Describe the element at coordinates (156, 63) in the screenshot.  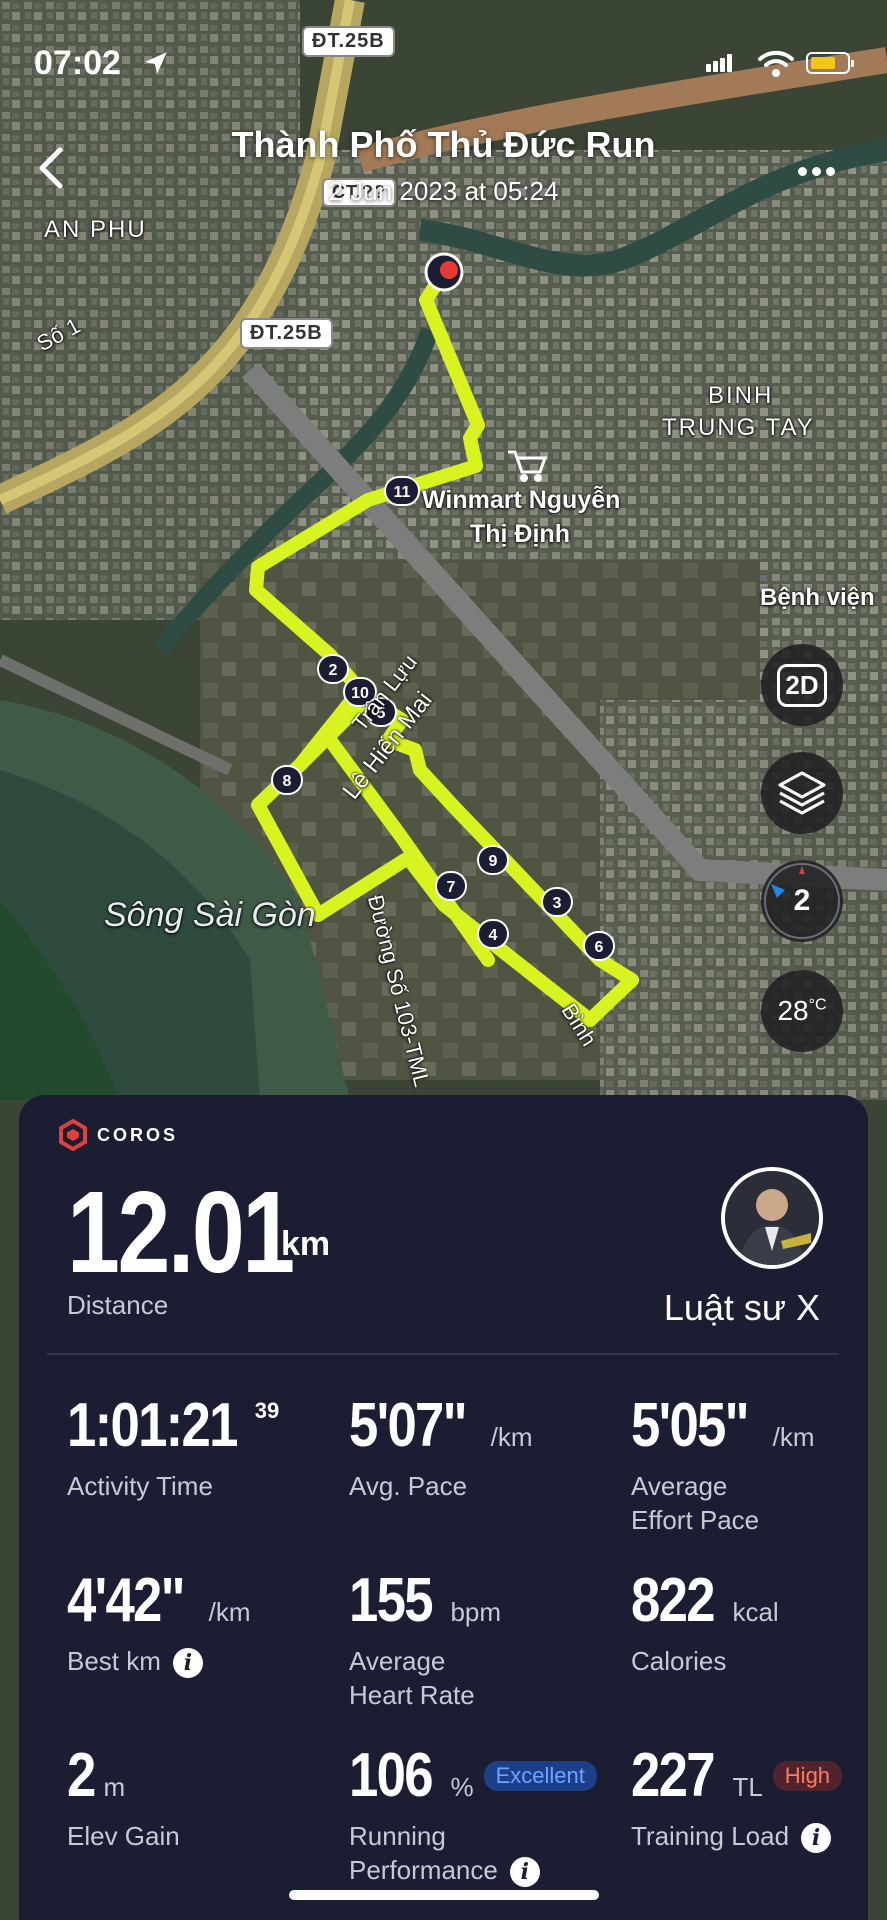
I see `location-arrow-icon` at that location.